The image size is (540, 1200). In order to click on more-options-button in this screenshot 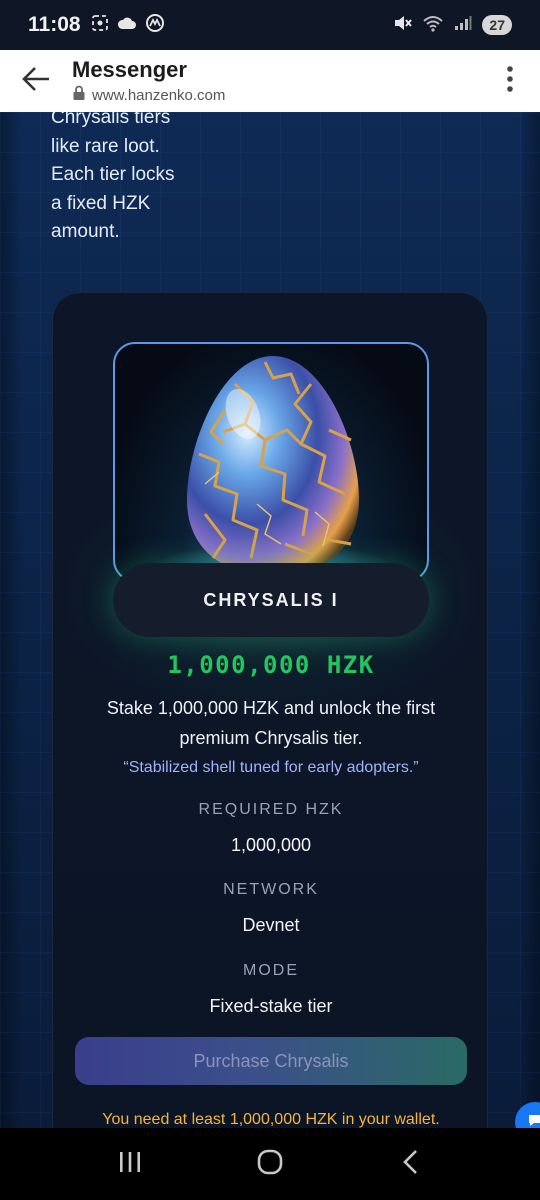, I will do `click(510, 81)`.